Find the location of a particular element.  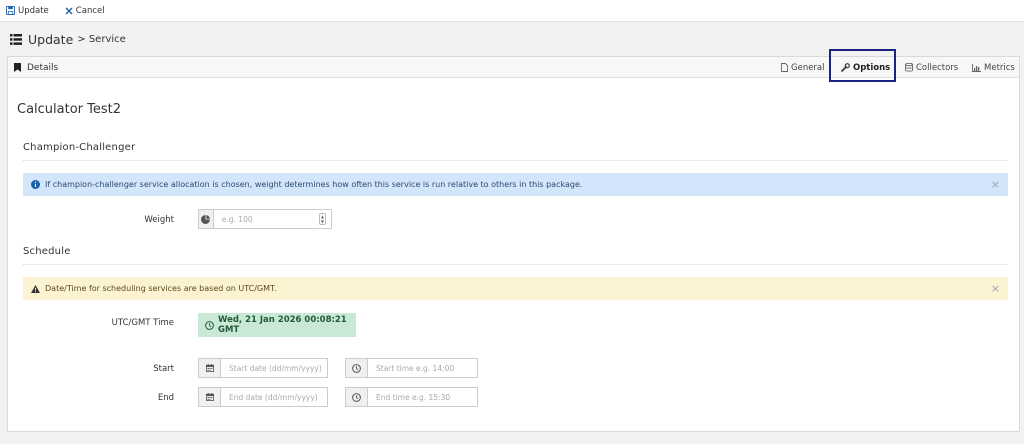

utc-time-label: UTC/GMT Time is located at coordinates (142, 323).